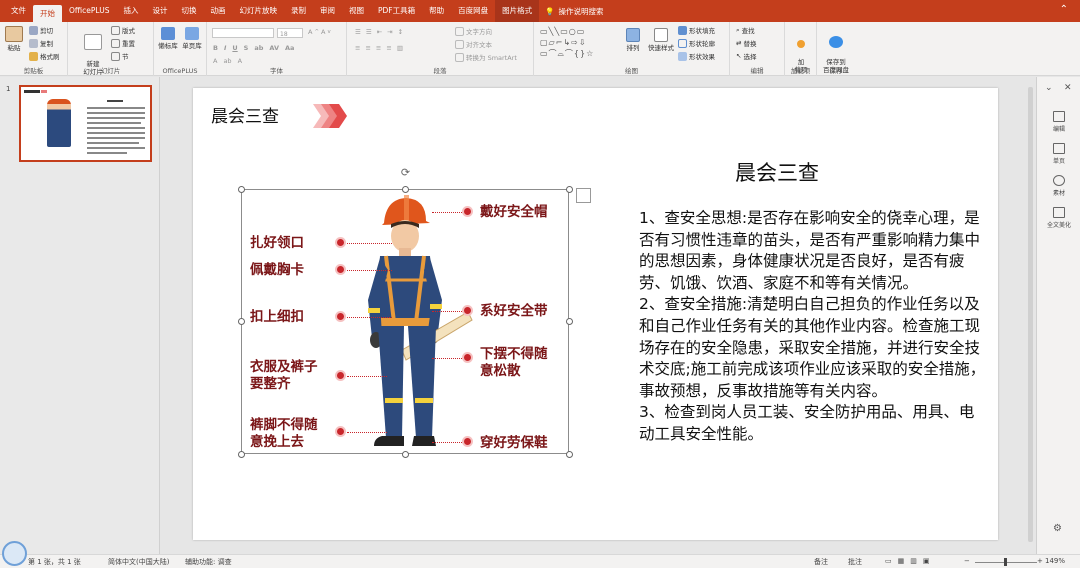  Describe the element at coordinates (746, 43) in the screenshot. I see `replace-button: ⇄ 替换` at that location.